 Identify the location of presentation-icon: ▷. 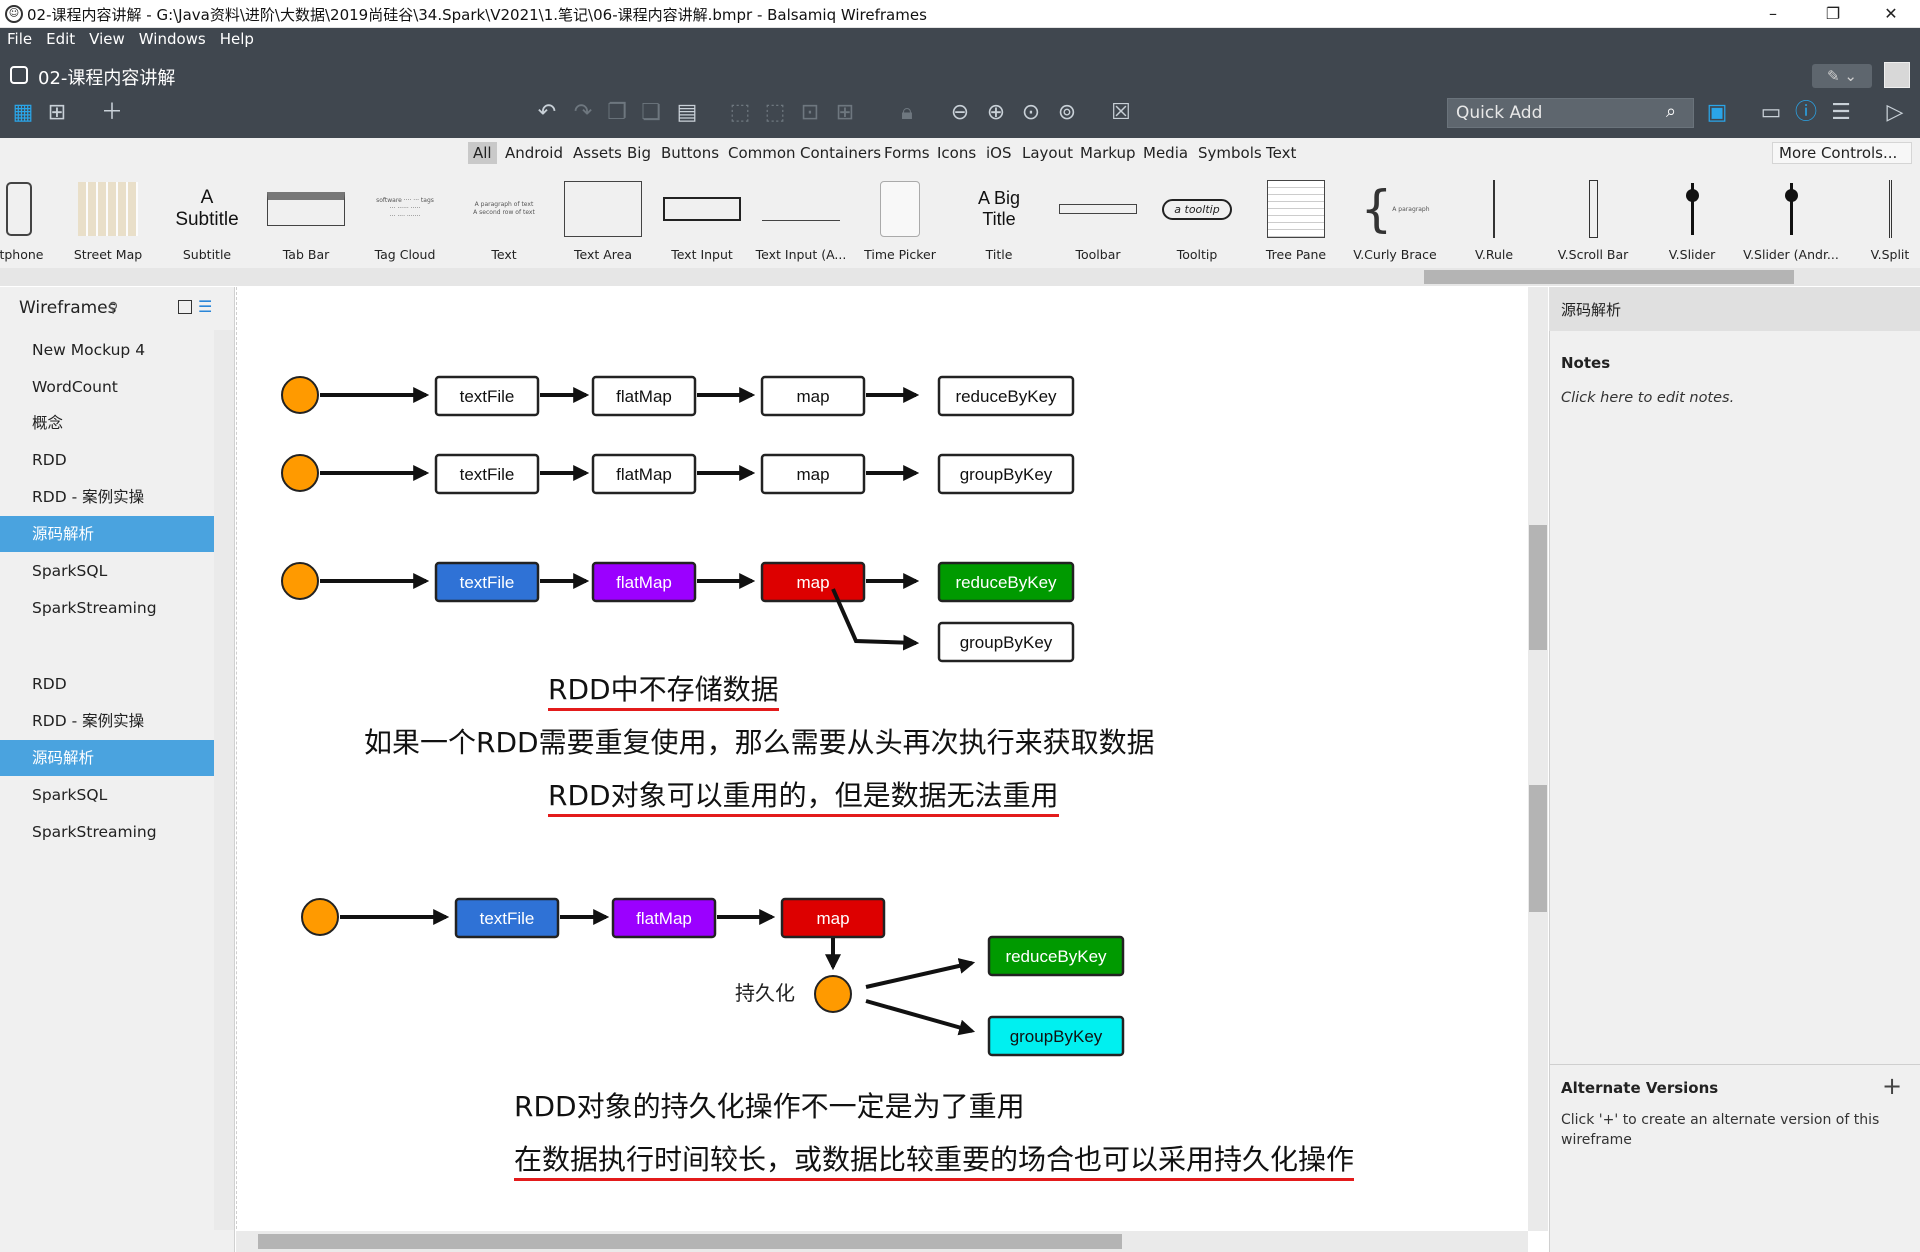
(1895, 113).